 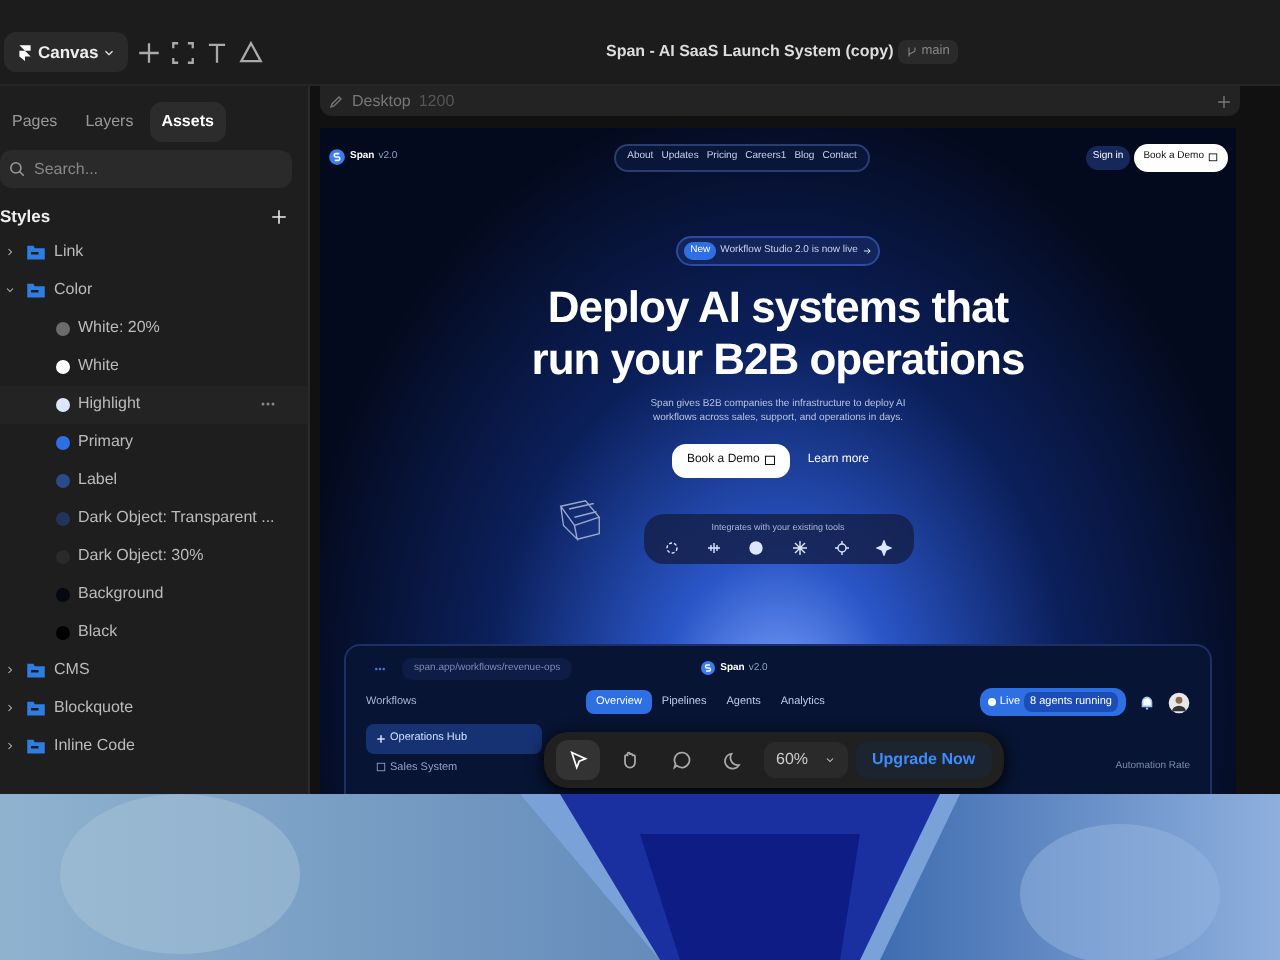 I want to click on upgrade-button: Upgrade Now, so click(x=924, y=760).